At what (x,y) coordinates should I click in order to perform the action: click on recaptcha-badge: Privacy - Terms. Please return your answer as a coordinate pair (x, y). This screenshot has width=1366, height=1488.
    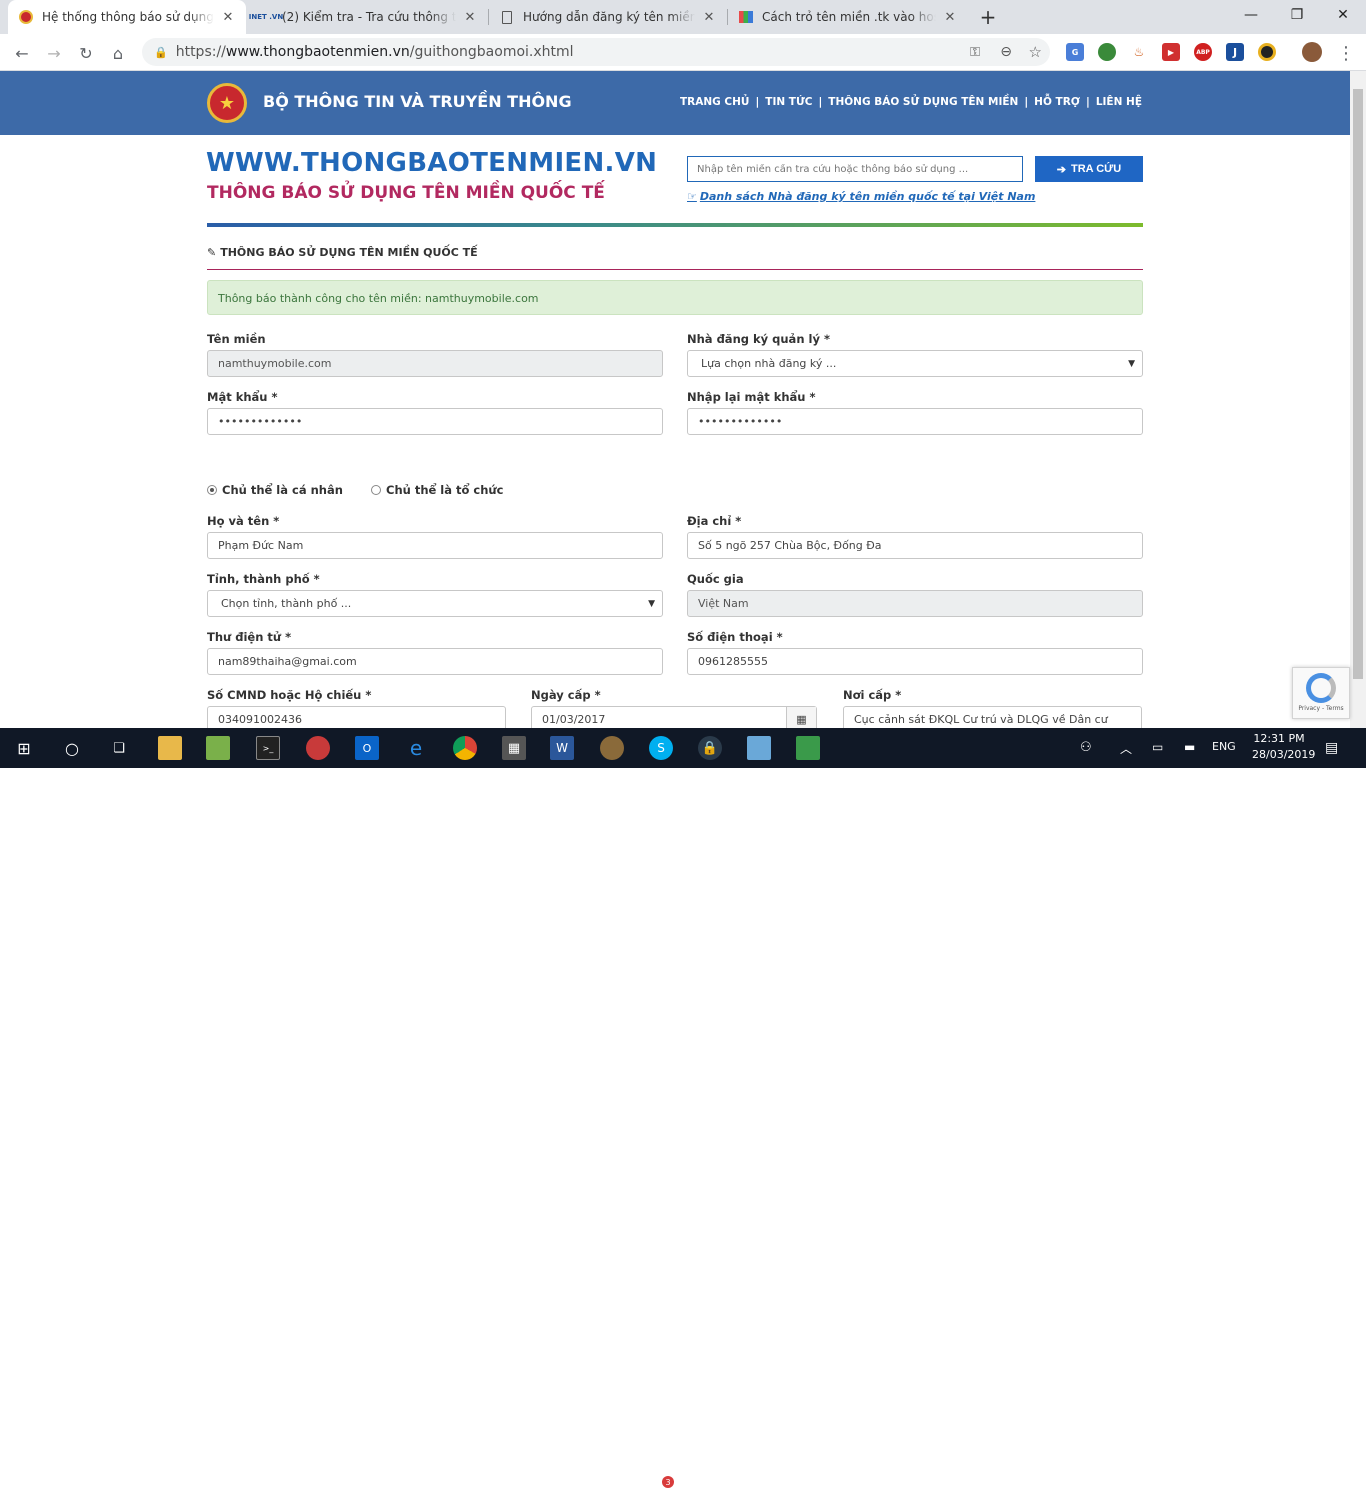
    Looking at the image, I should click on (1321, 693).